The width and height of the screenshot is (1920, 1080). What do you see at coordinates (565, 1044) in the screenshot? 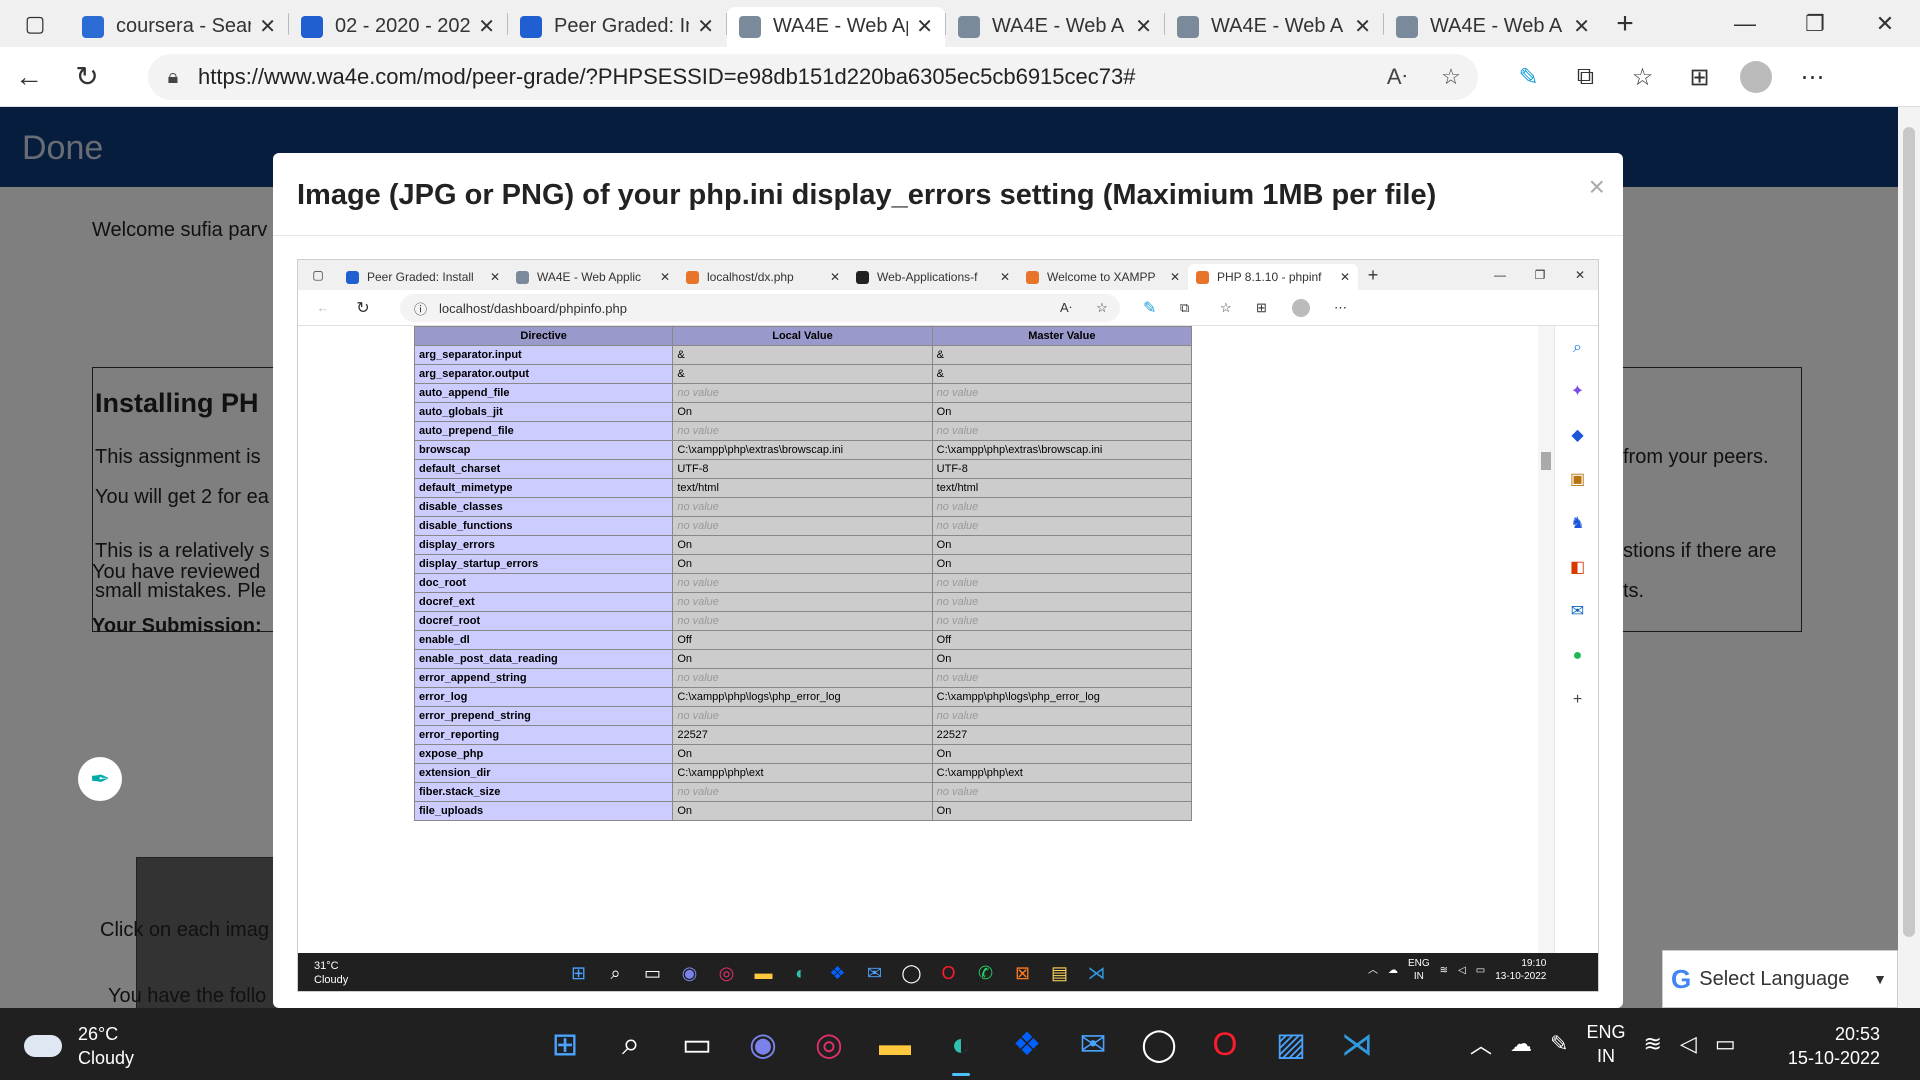
I see `start-icon: ⊞` at bounding box center [565, 1044].